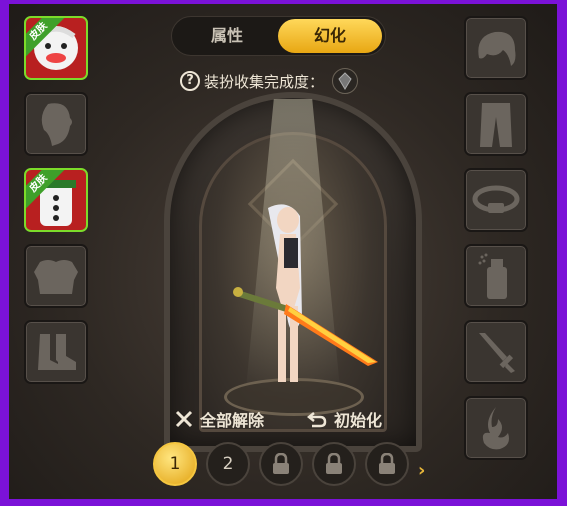 The width and height of the screenshot is (567, 506). I want to click on character-preview, so click(308, 300).